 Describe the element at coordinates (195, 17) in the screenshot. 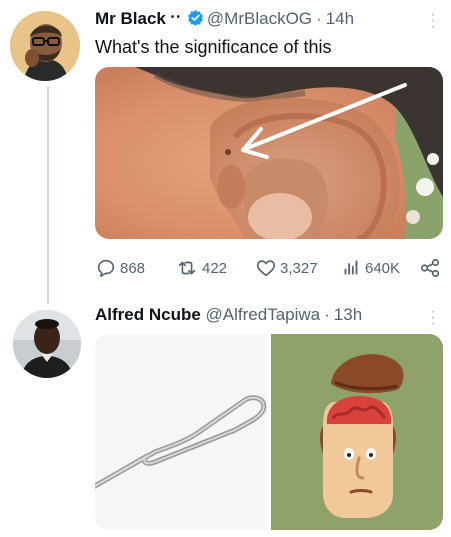

I see `verified-badge-icon` at that location.